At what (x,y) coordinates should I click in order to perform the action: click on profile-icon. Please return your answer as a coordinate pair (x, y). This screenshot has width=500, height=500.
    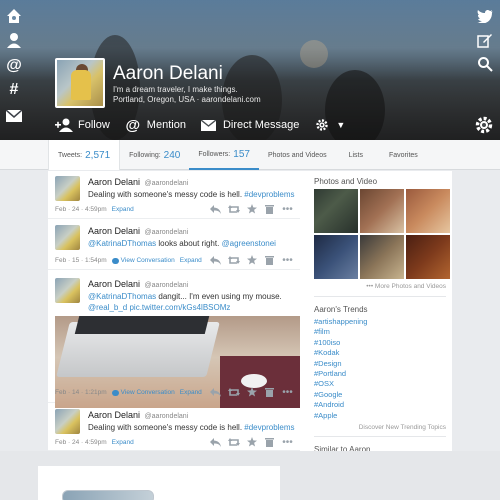
    Looking at the image, I should click on (14, 40).